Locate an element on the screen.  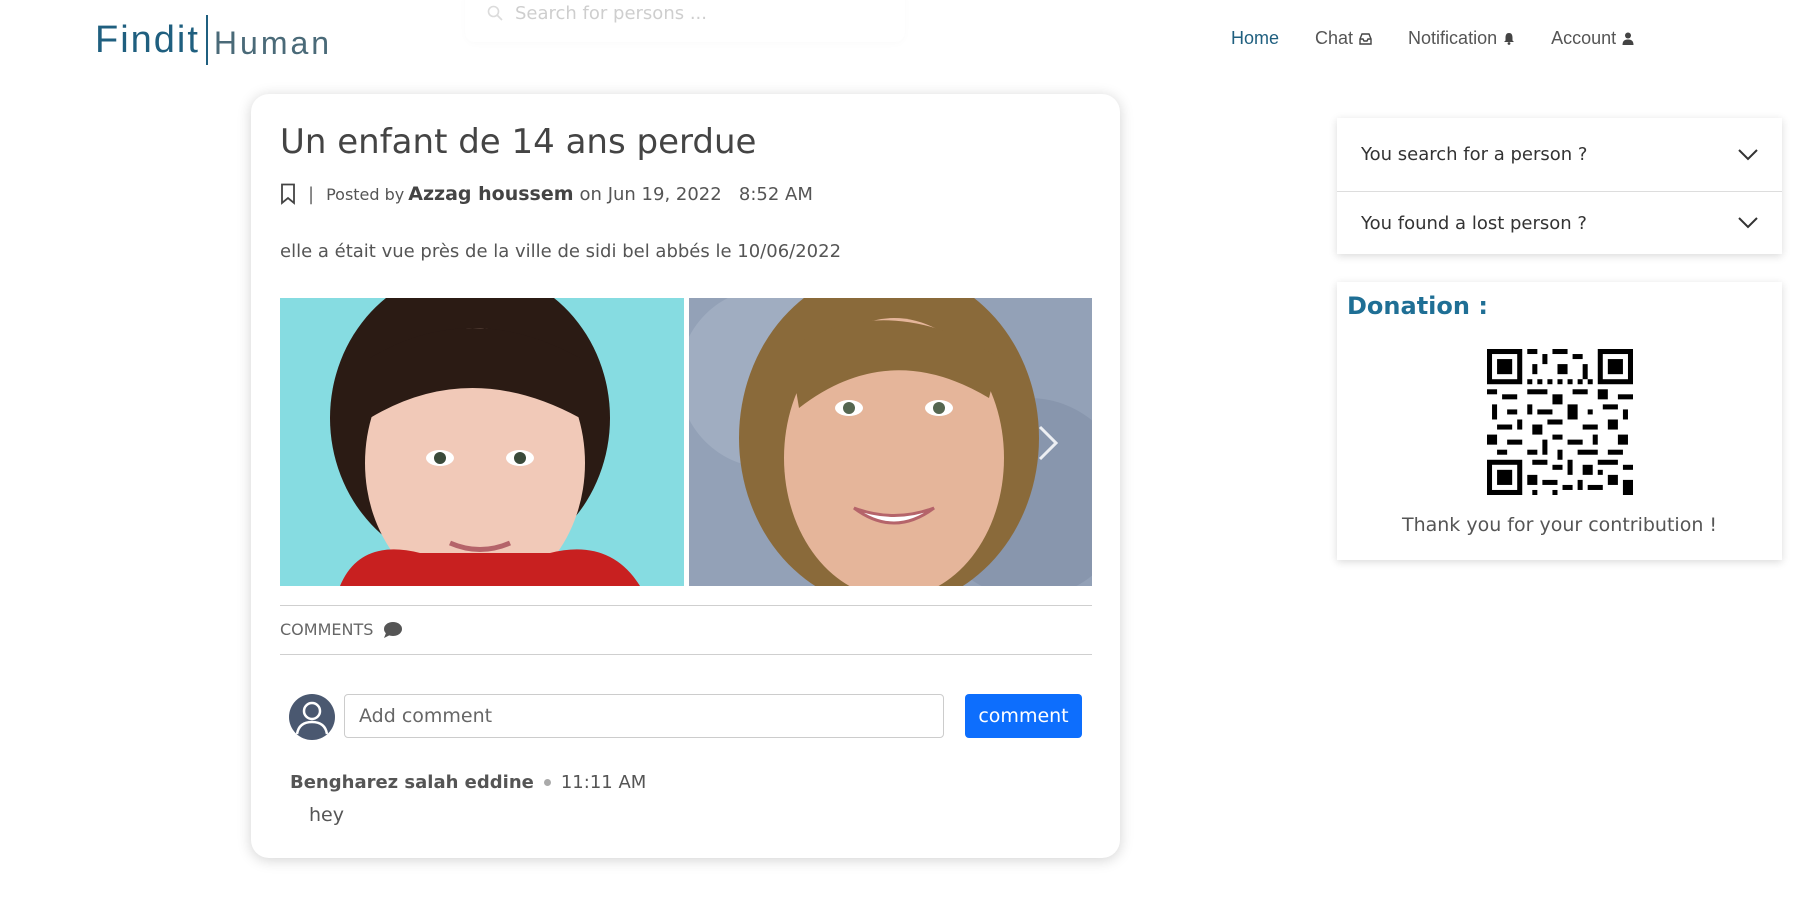
bookmark-icon is located at coordinates (288, 194).